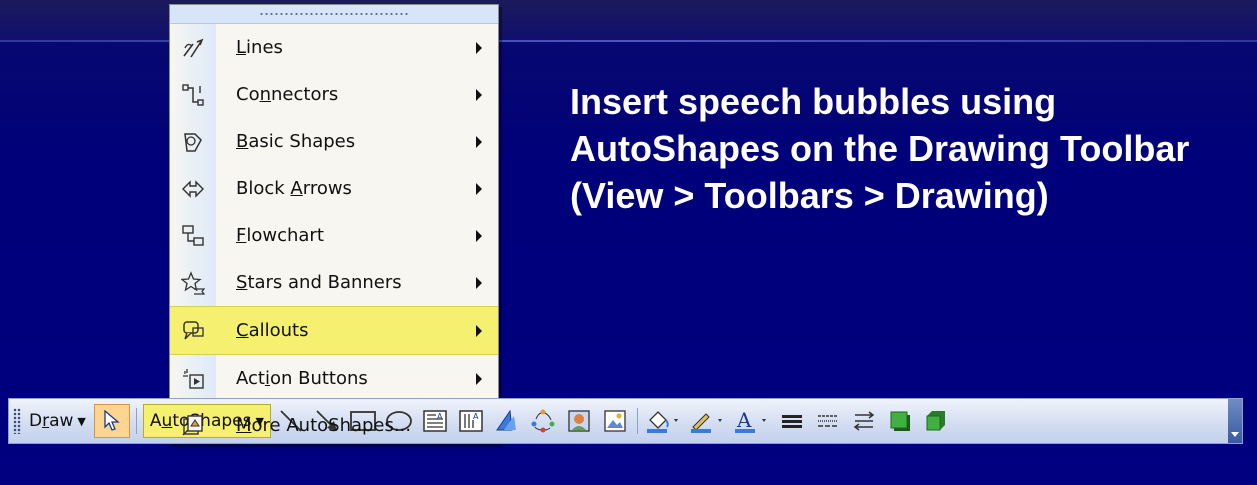  Describe the element at coordinates (193, 425) in the screenshot. I see `more-autoshapes-icon` at that location.